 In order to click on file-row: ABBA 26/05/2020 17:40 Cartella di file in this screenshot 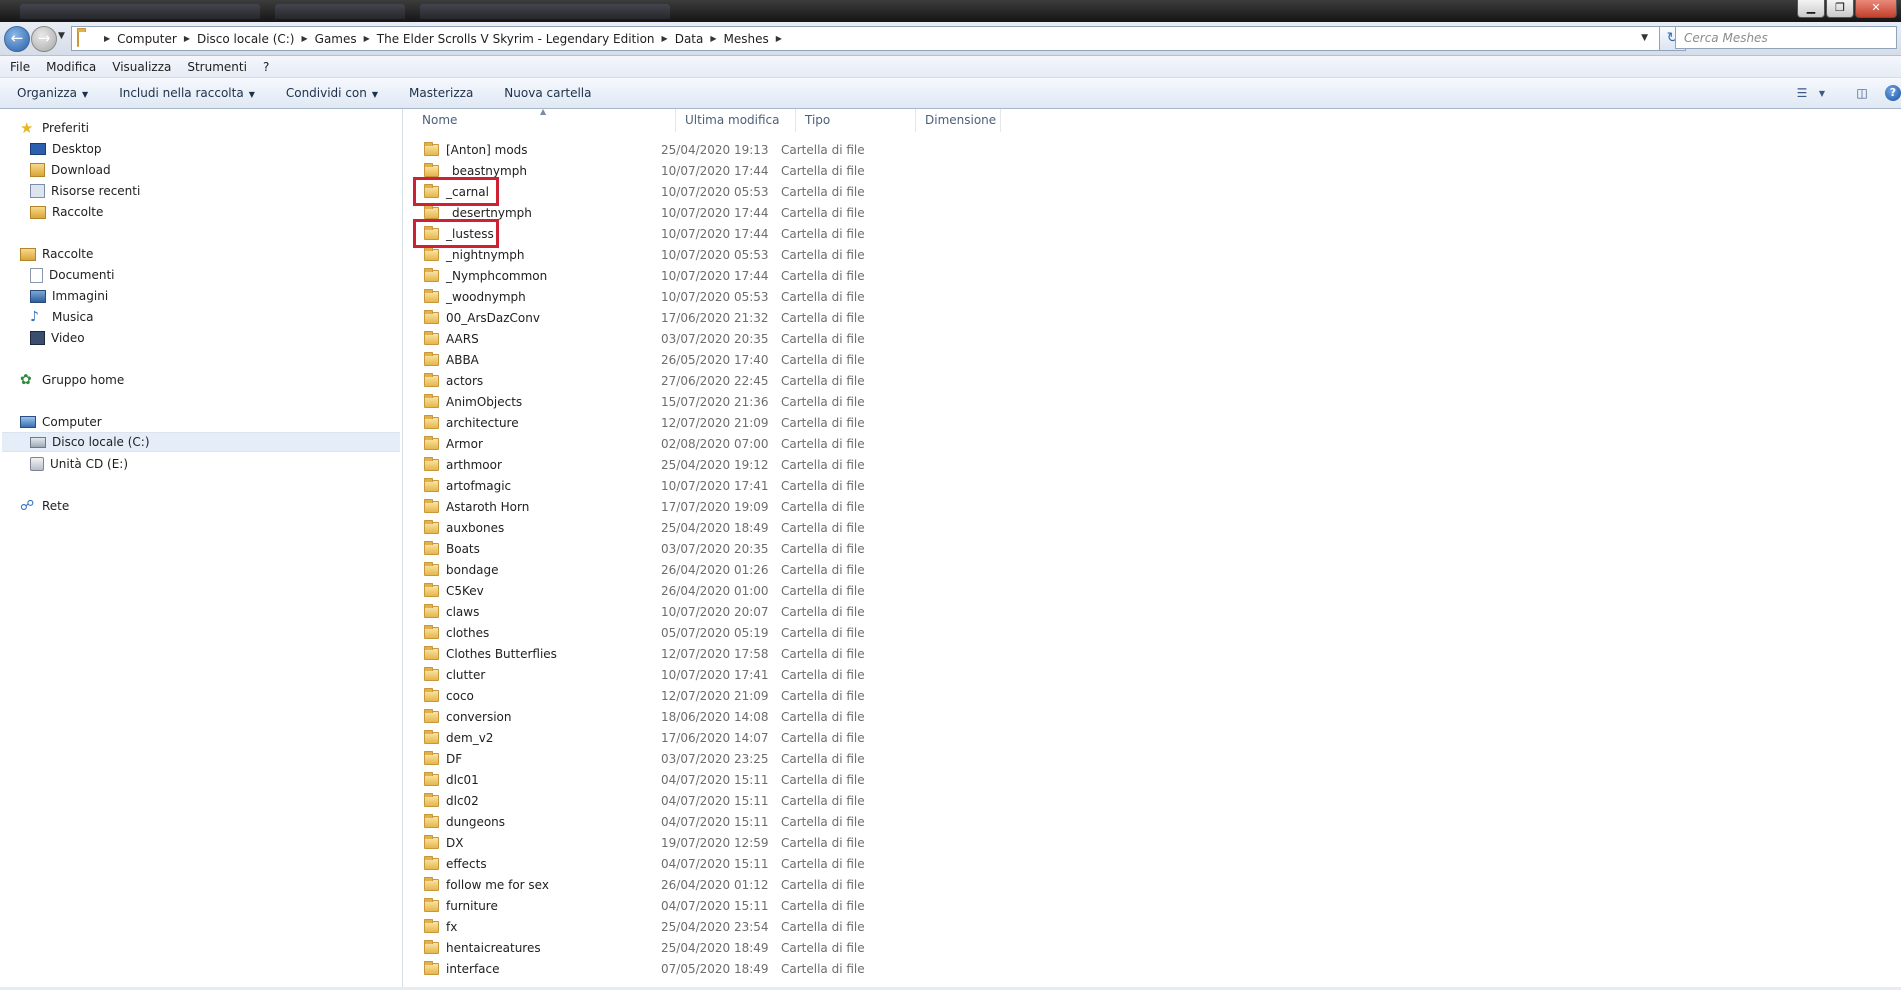, I will do `click(1152, 359)`.